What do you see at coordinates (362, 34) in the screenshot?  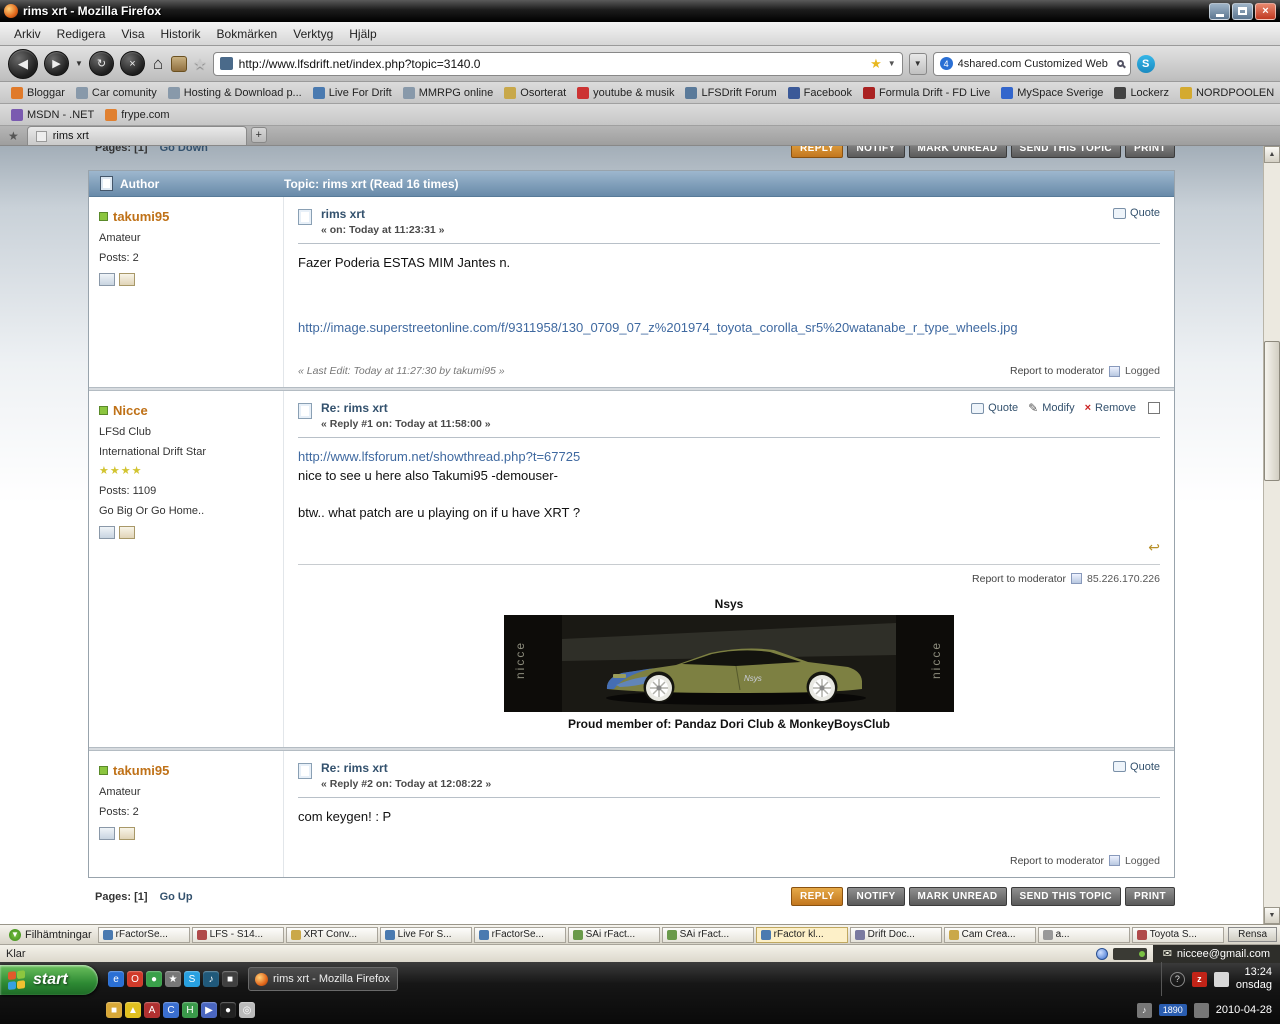 I see `menu-item: Hjälp` at bounding box center [362, 34].